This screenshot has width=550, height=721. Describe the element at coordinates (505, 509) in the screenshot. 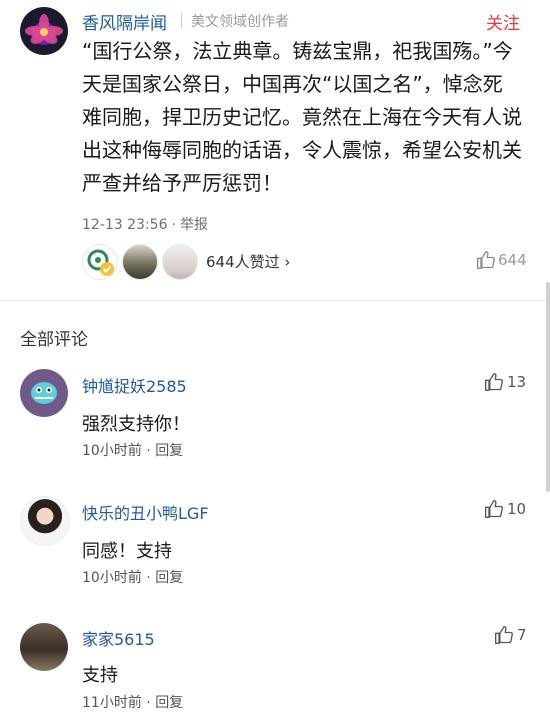

I see `comment-like-button: 10` at that location.